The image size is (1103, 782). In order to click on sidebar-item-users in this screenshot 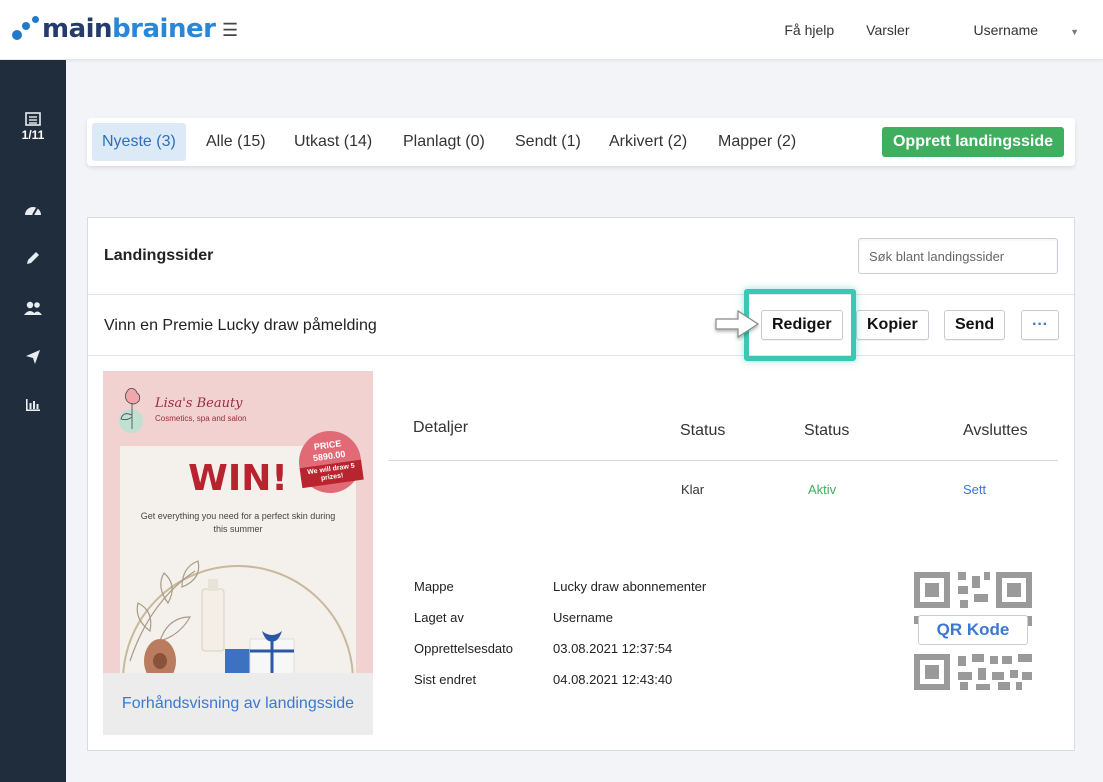, I will do `click(33, 308)`.